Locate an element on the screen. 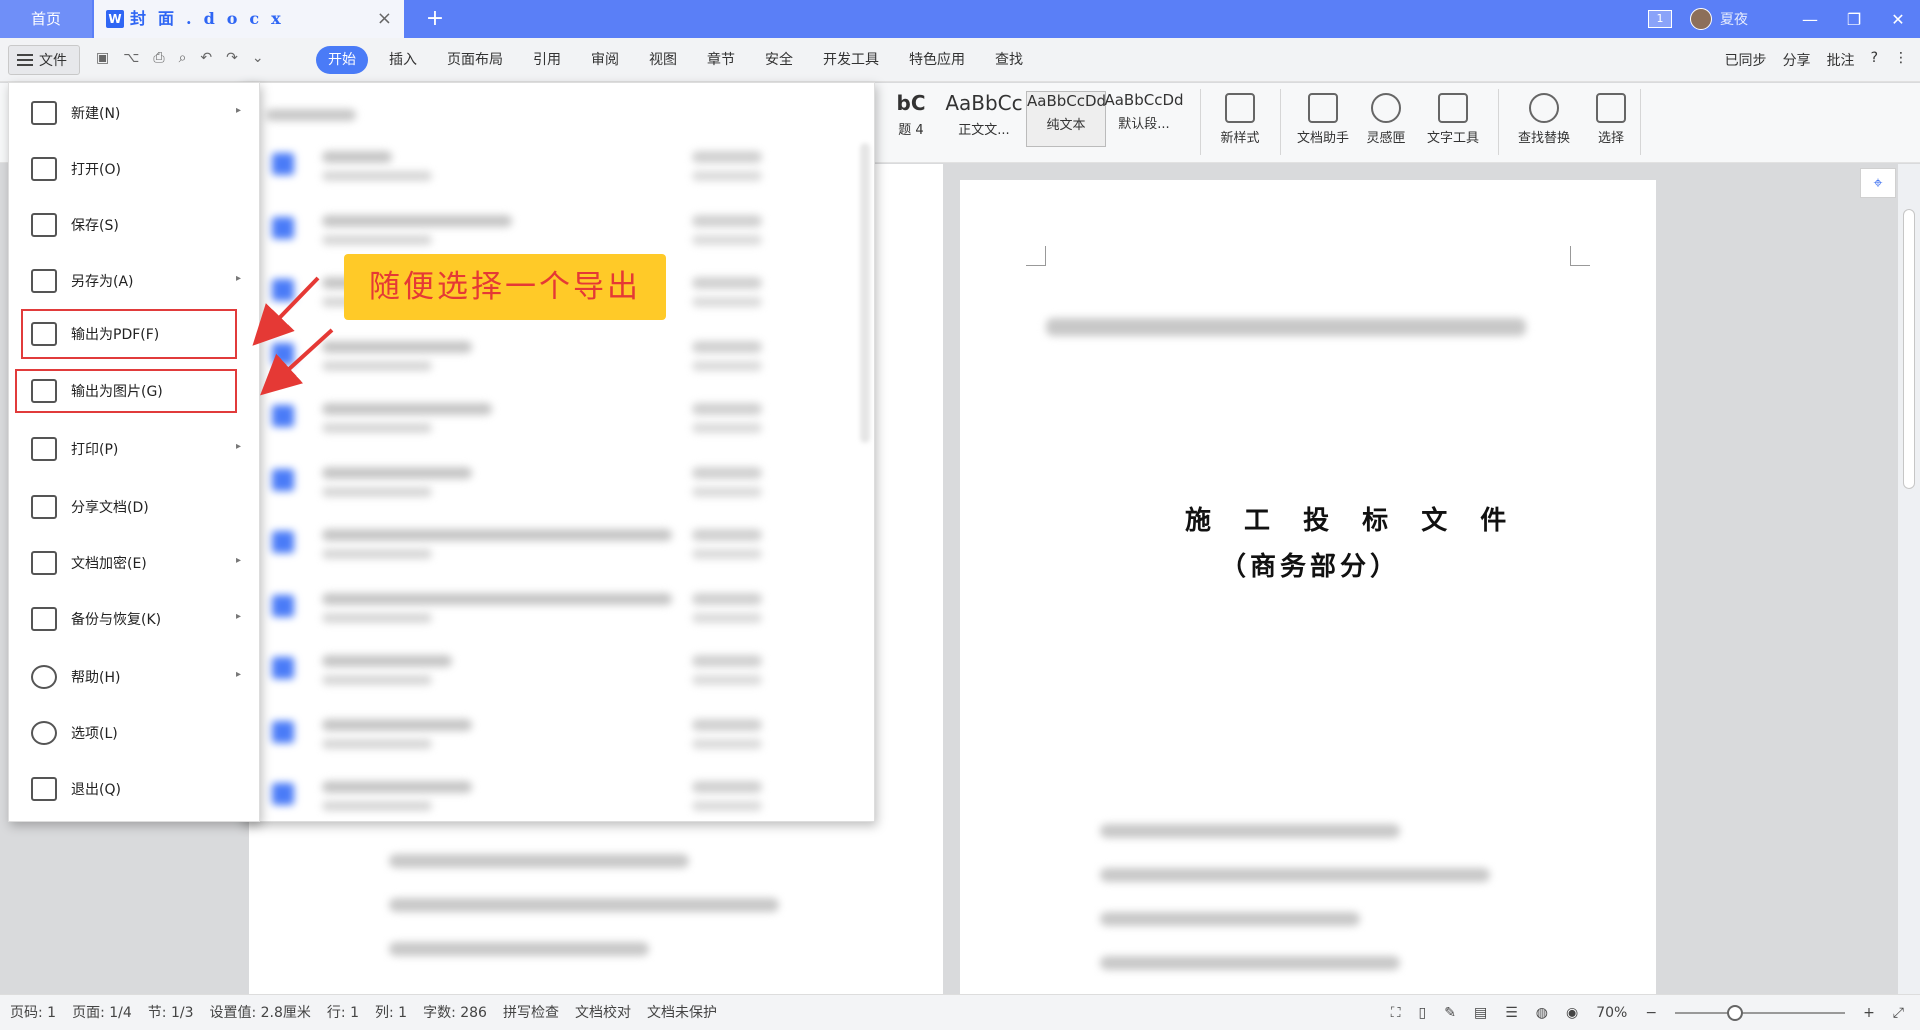  zoom-out-icon: − is located at coordinates (1651, 1013).